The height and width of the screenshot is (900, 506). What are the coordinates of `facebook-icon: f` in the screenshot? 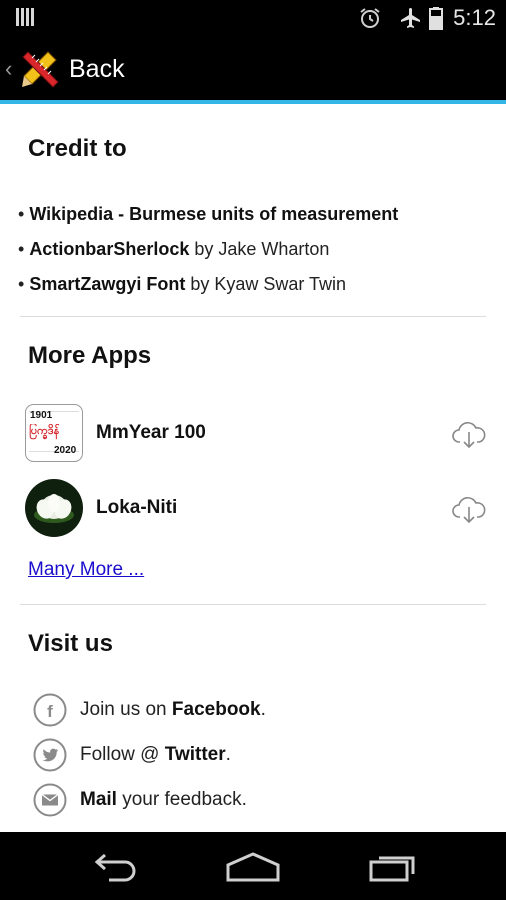 It's located at (50, 710).